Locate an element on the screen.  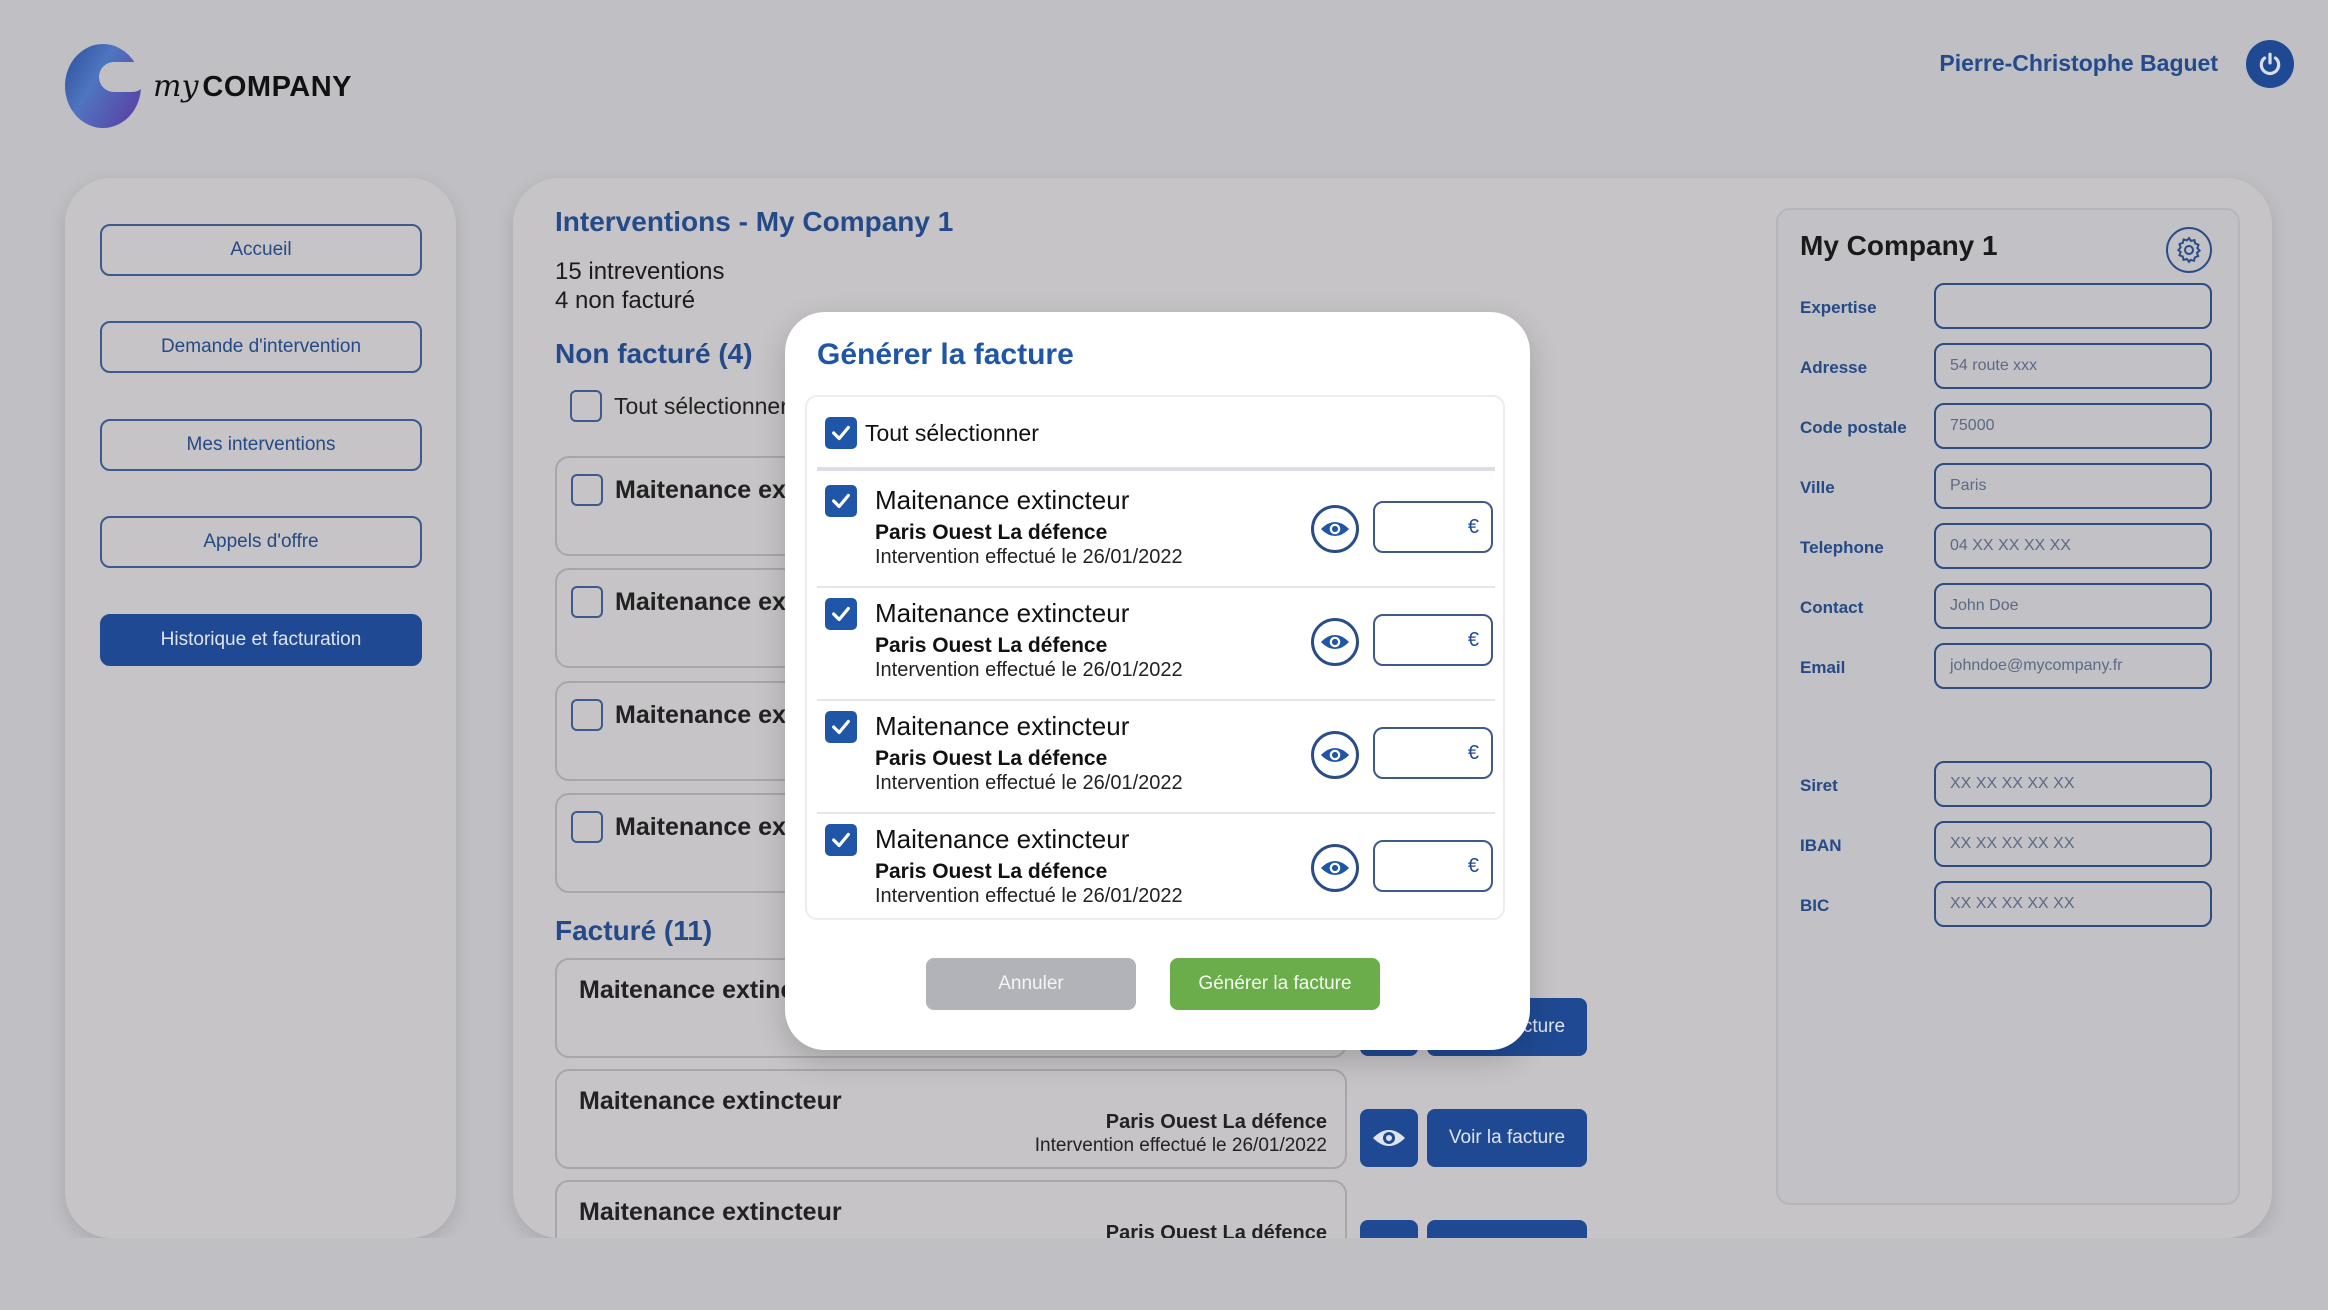
settings-button is located at coordinates (2189, 250).